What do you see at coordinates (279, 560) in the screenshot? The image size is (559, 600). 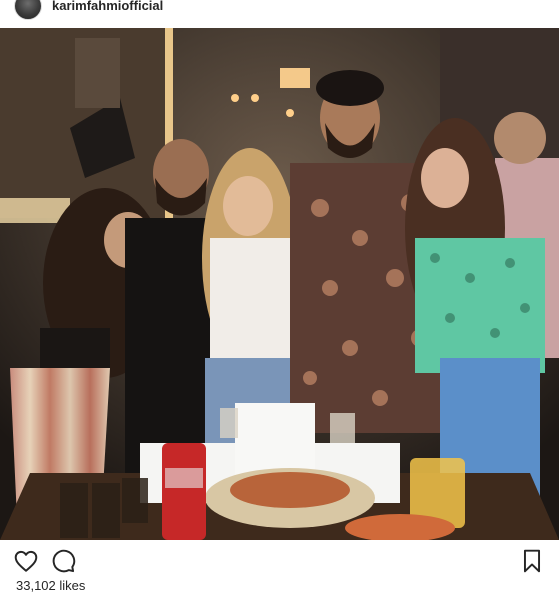 I see `post-actions` at bounding box center [279, 560].